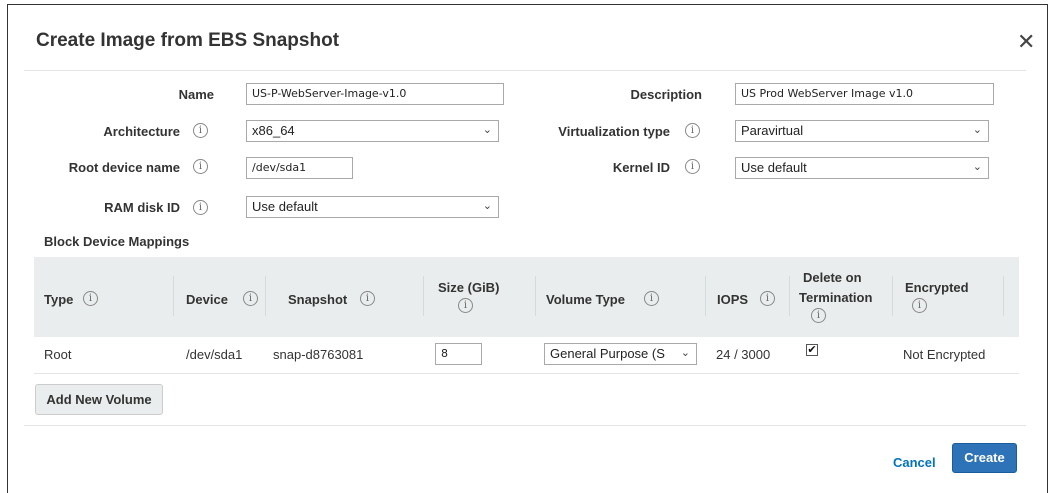  What do you see at coordinates (124, 167) in the screenshot?
I see `root-device-label: Root device name` at bounding box center [124, 167].